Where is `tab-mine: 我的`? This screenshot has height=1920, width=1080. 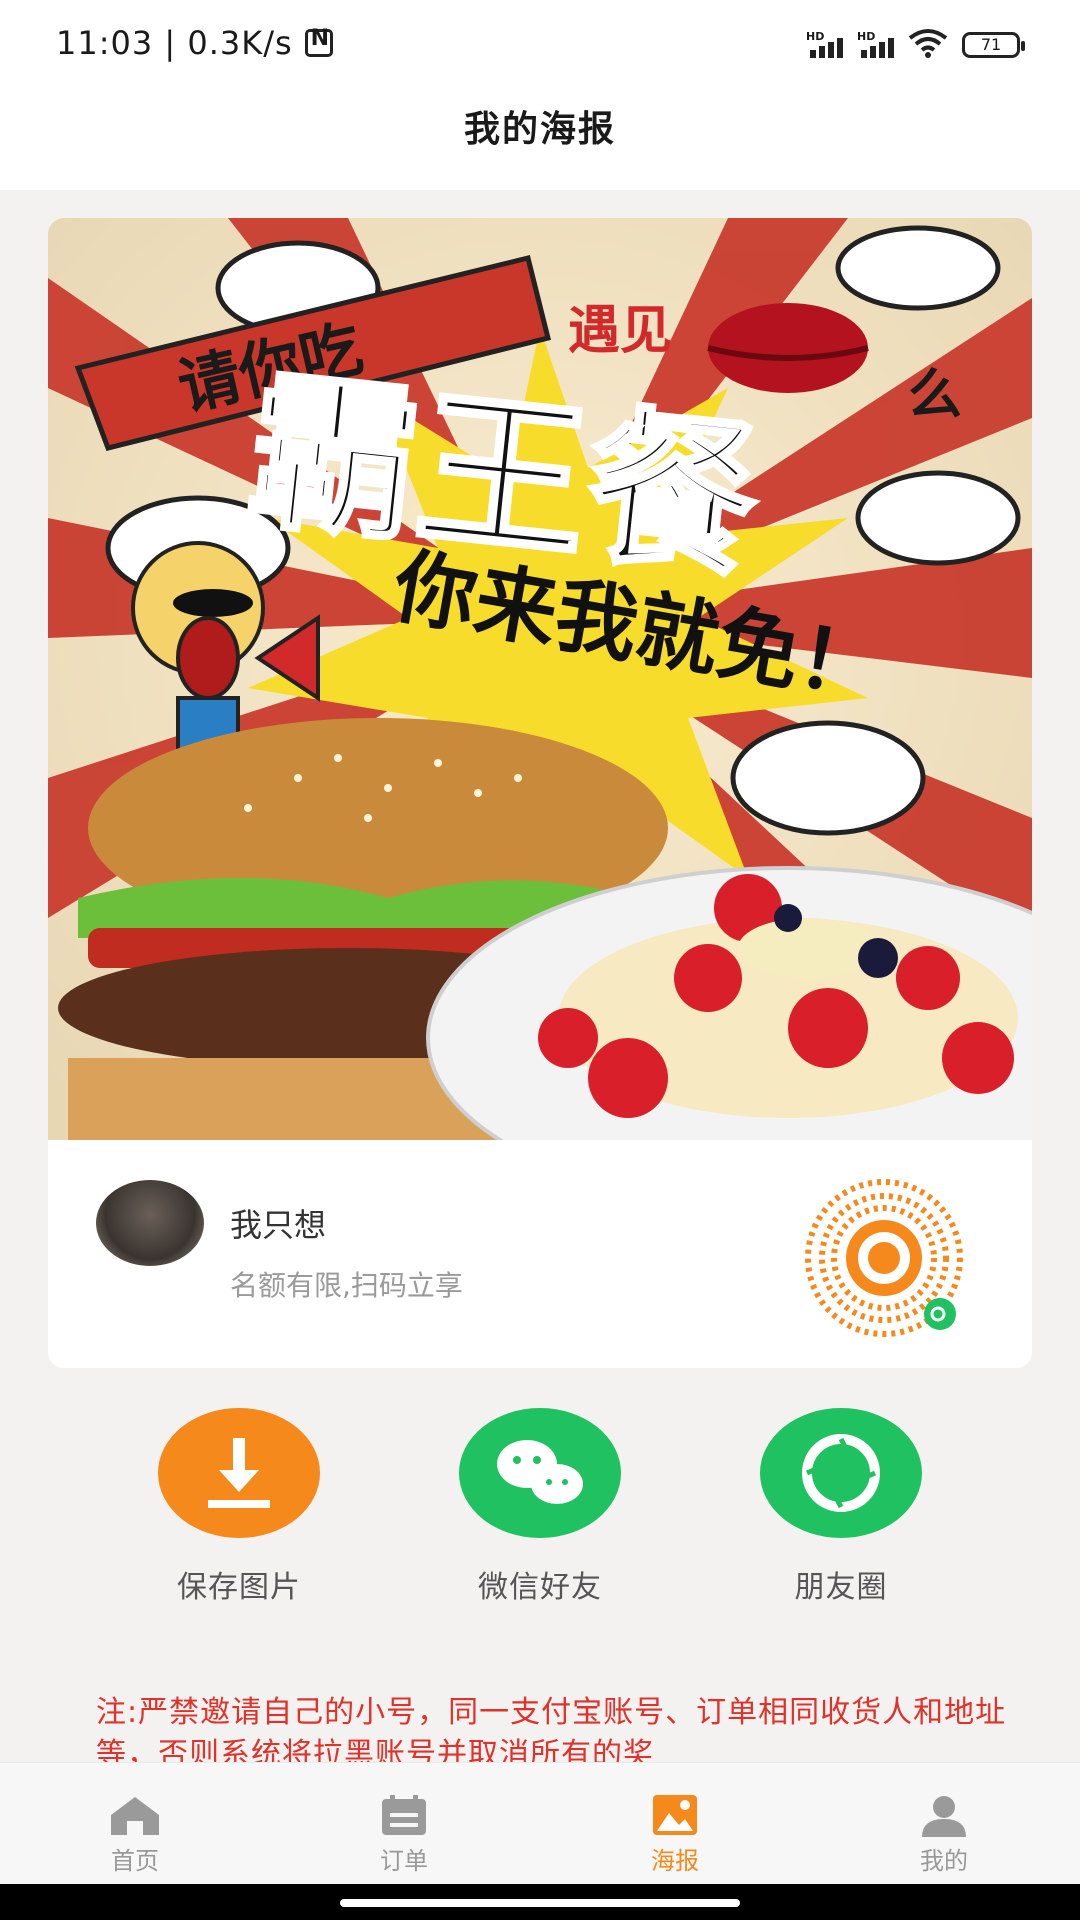
tab-mine: 我的 is located at coordinates (944, 1834).